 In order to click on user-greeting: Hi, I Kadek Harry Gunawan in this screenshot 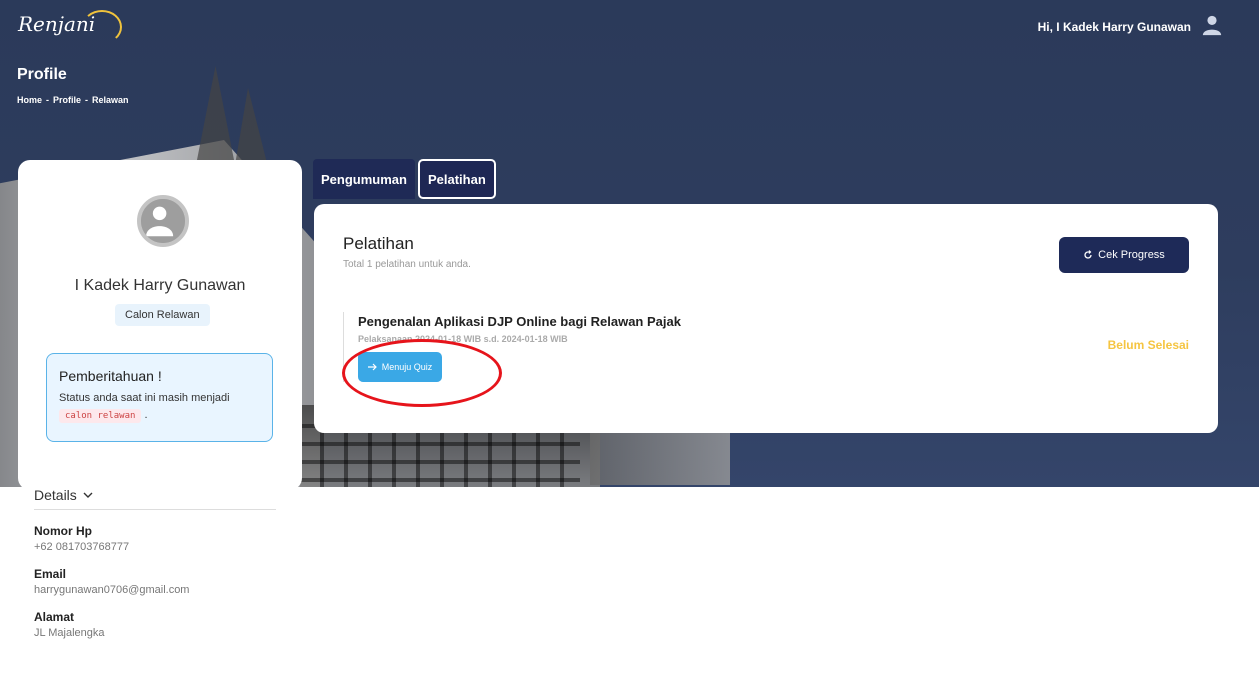, I will do `click(1114, 27)`.